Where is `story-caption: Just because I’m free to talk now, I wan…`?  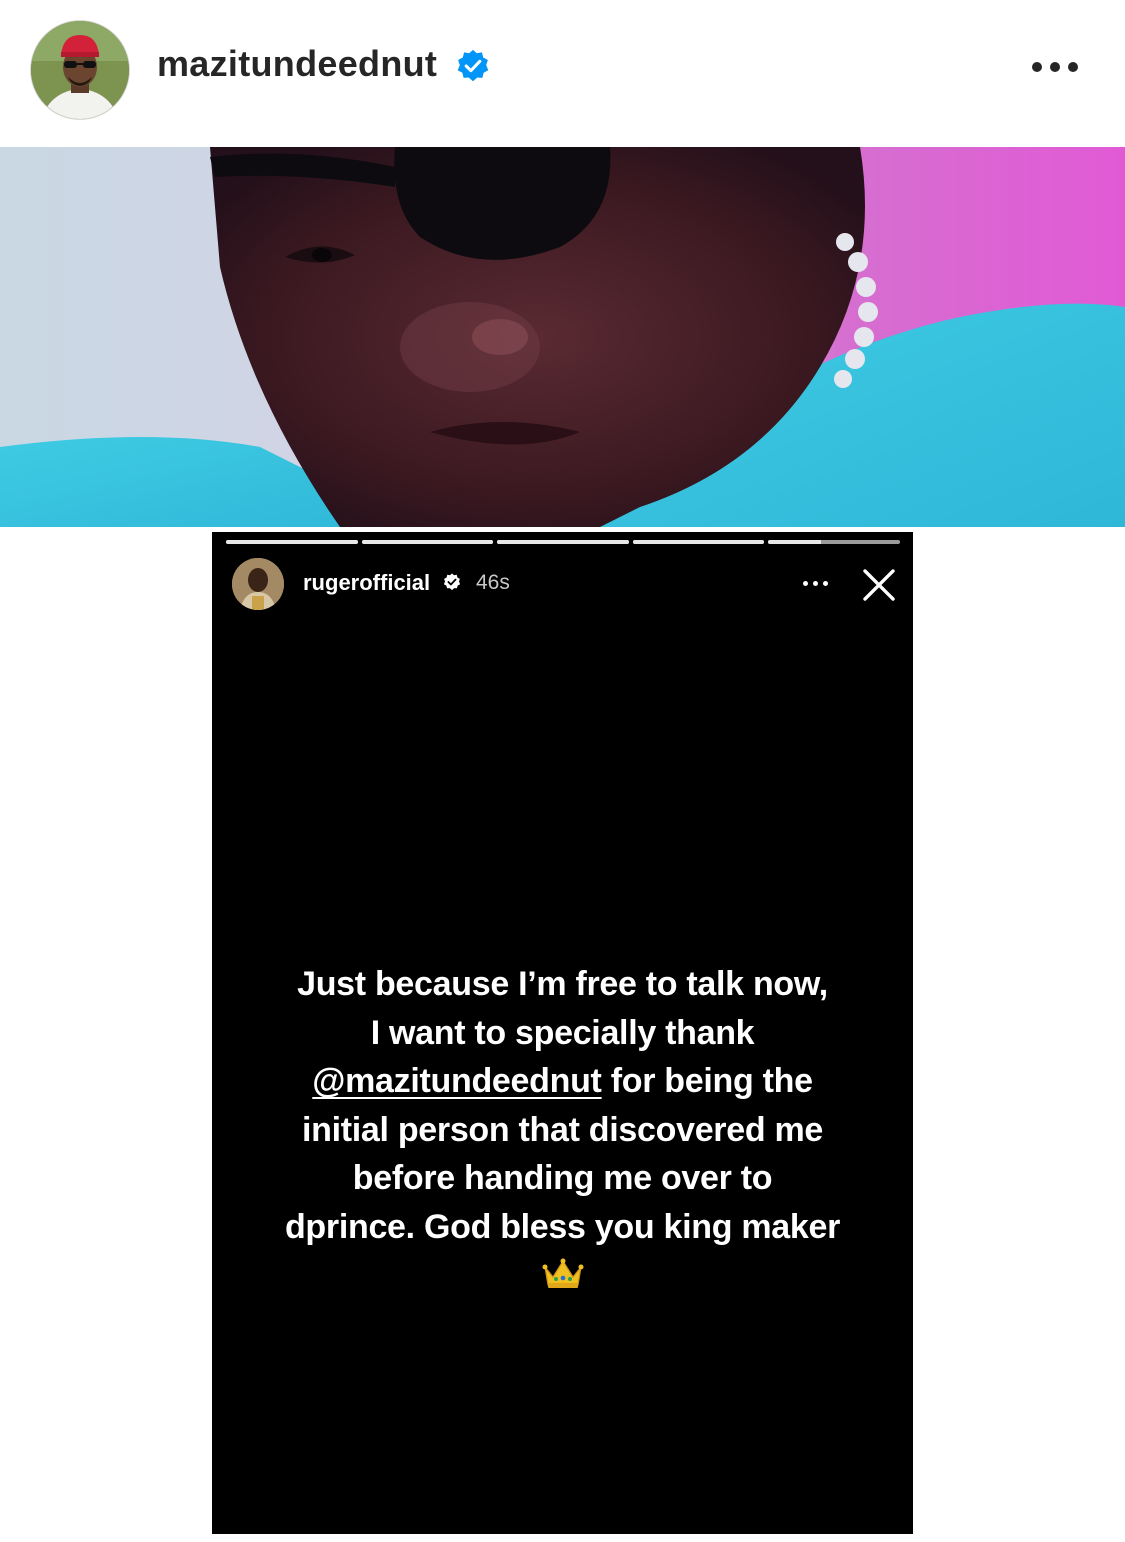 story-caption: Just because I’m free to talk now, I wan… is located at coordinates (562, 1125).